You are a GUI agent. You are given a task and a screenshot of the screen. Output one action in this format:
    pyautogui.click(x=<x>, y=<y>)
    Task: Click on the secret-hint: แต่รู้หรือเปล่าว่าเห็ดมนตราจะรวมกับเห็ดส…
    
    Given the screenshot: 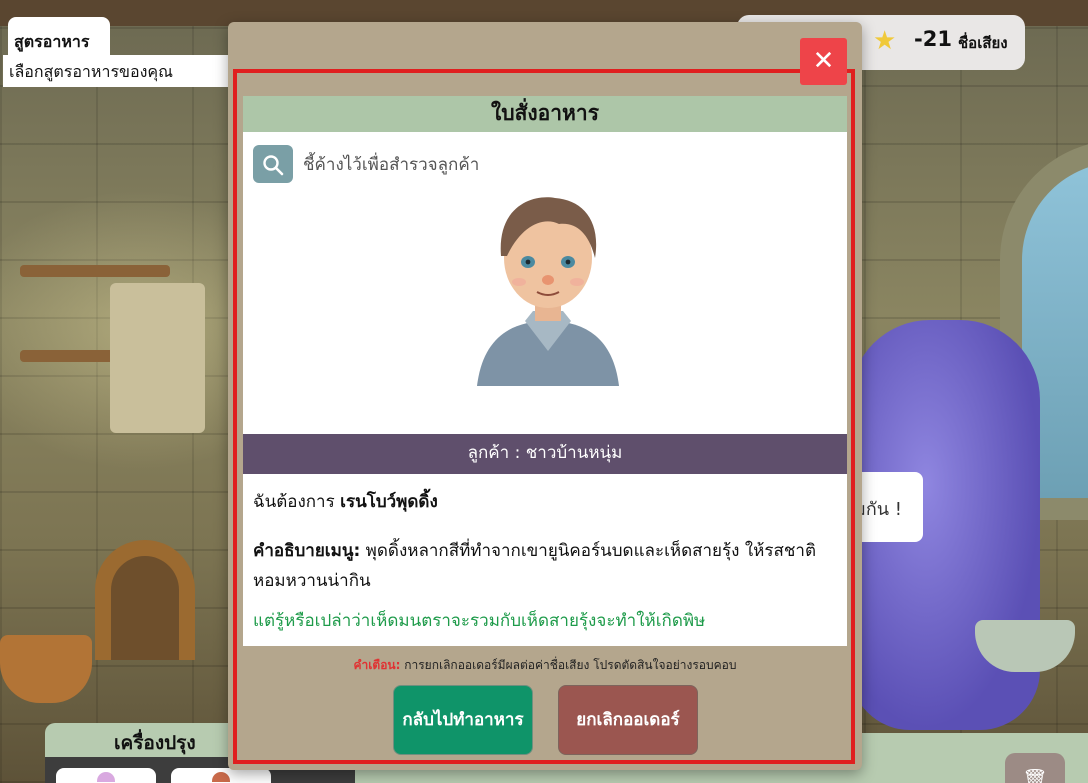 What is the action you would take?
    pyautogui.click(x=479, y=621)
    